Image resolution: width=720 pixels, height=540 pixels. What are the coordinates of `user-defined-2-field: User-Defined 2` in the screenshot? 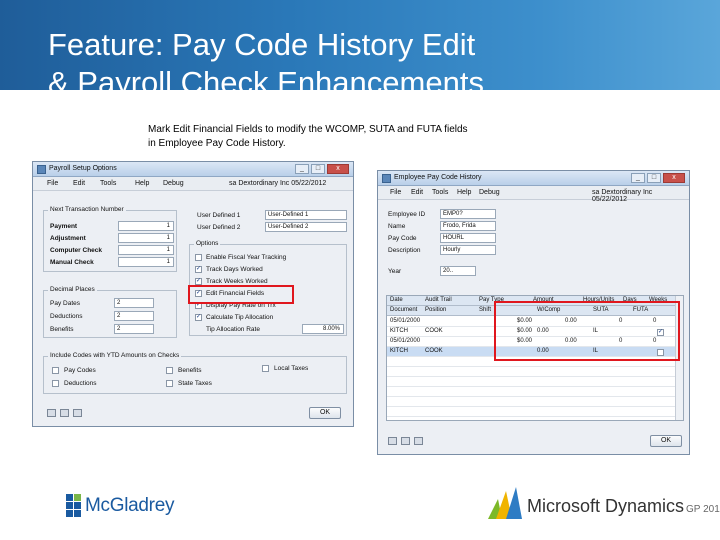 It's located at (306, 227).